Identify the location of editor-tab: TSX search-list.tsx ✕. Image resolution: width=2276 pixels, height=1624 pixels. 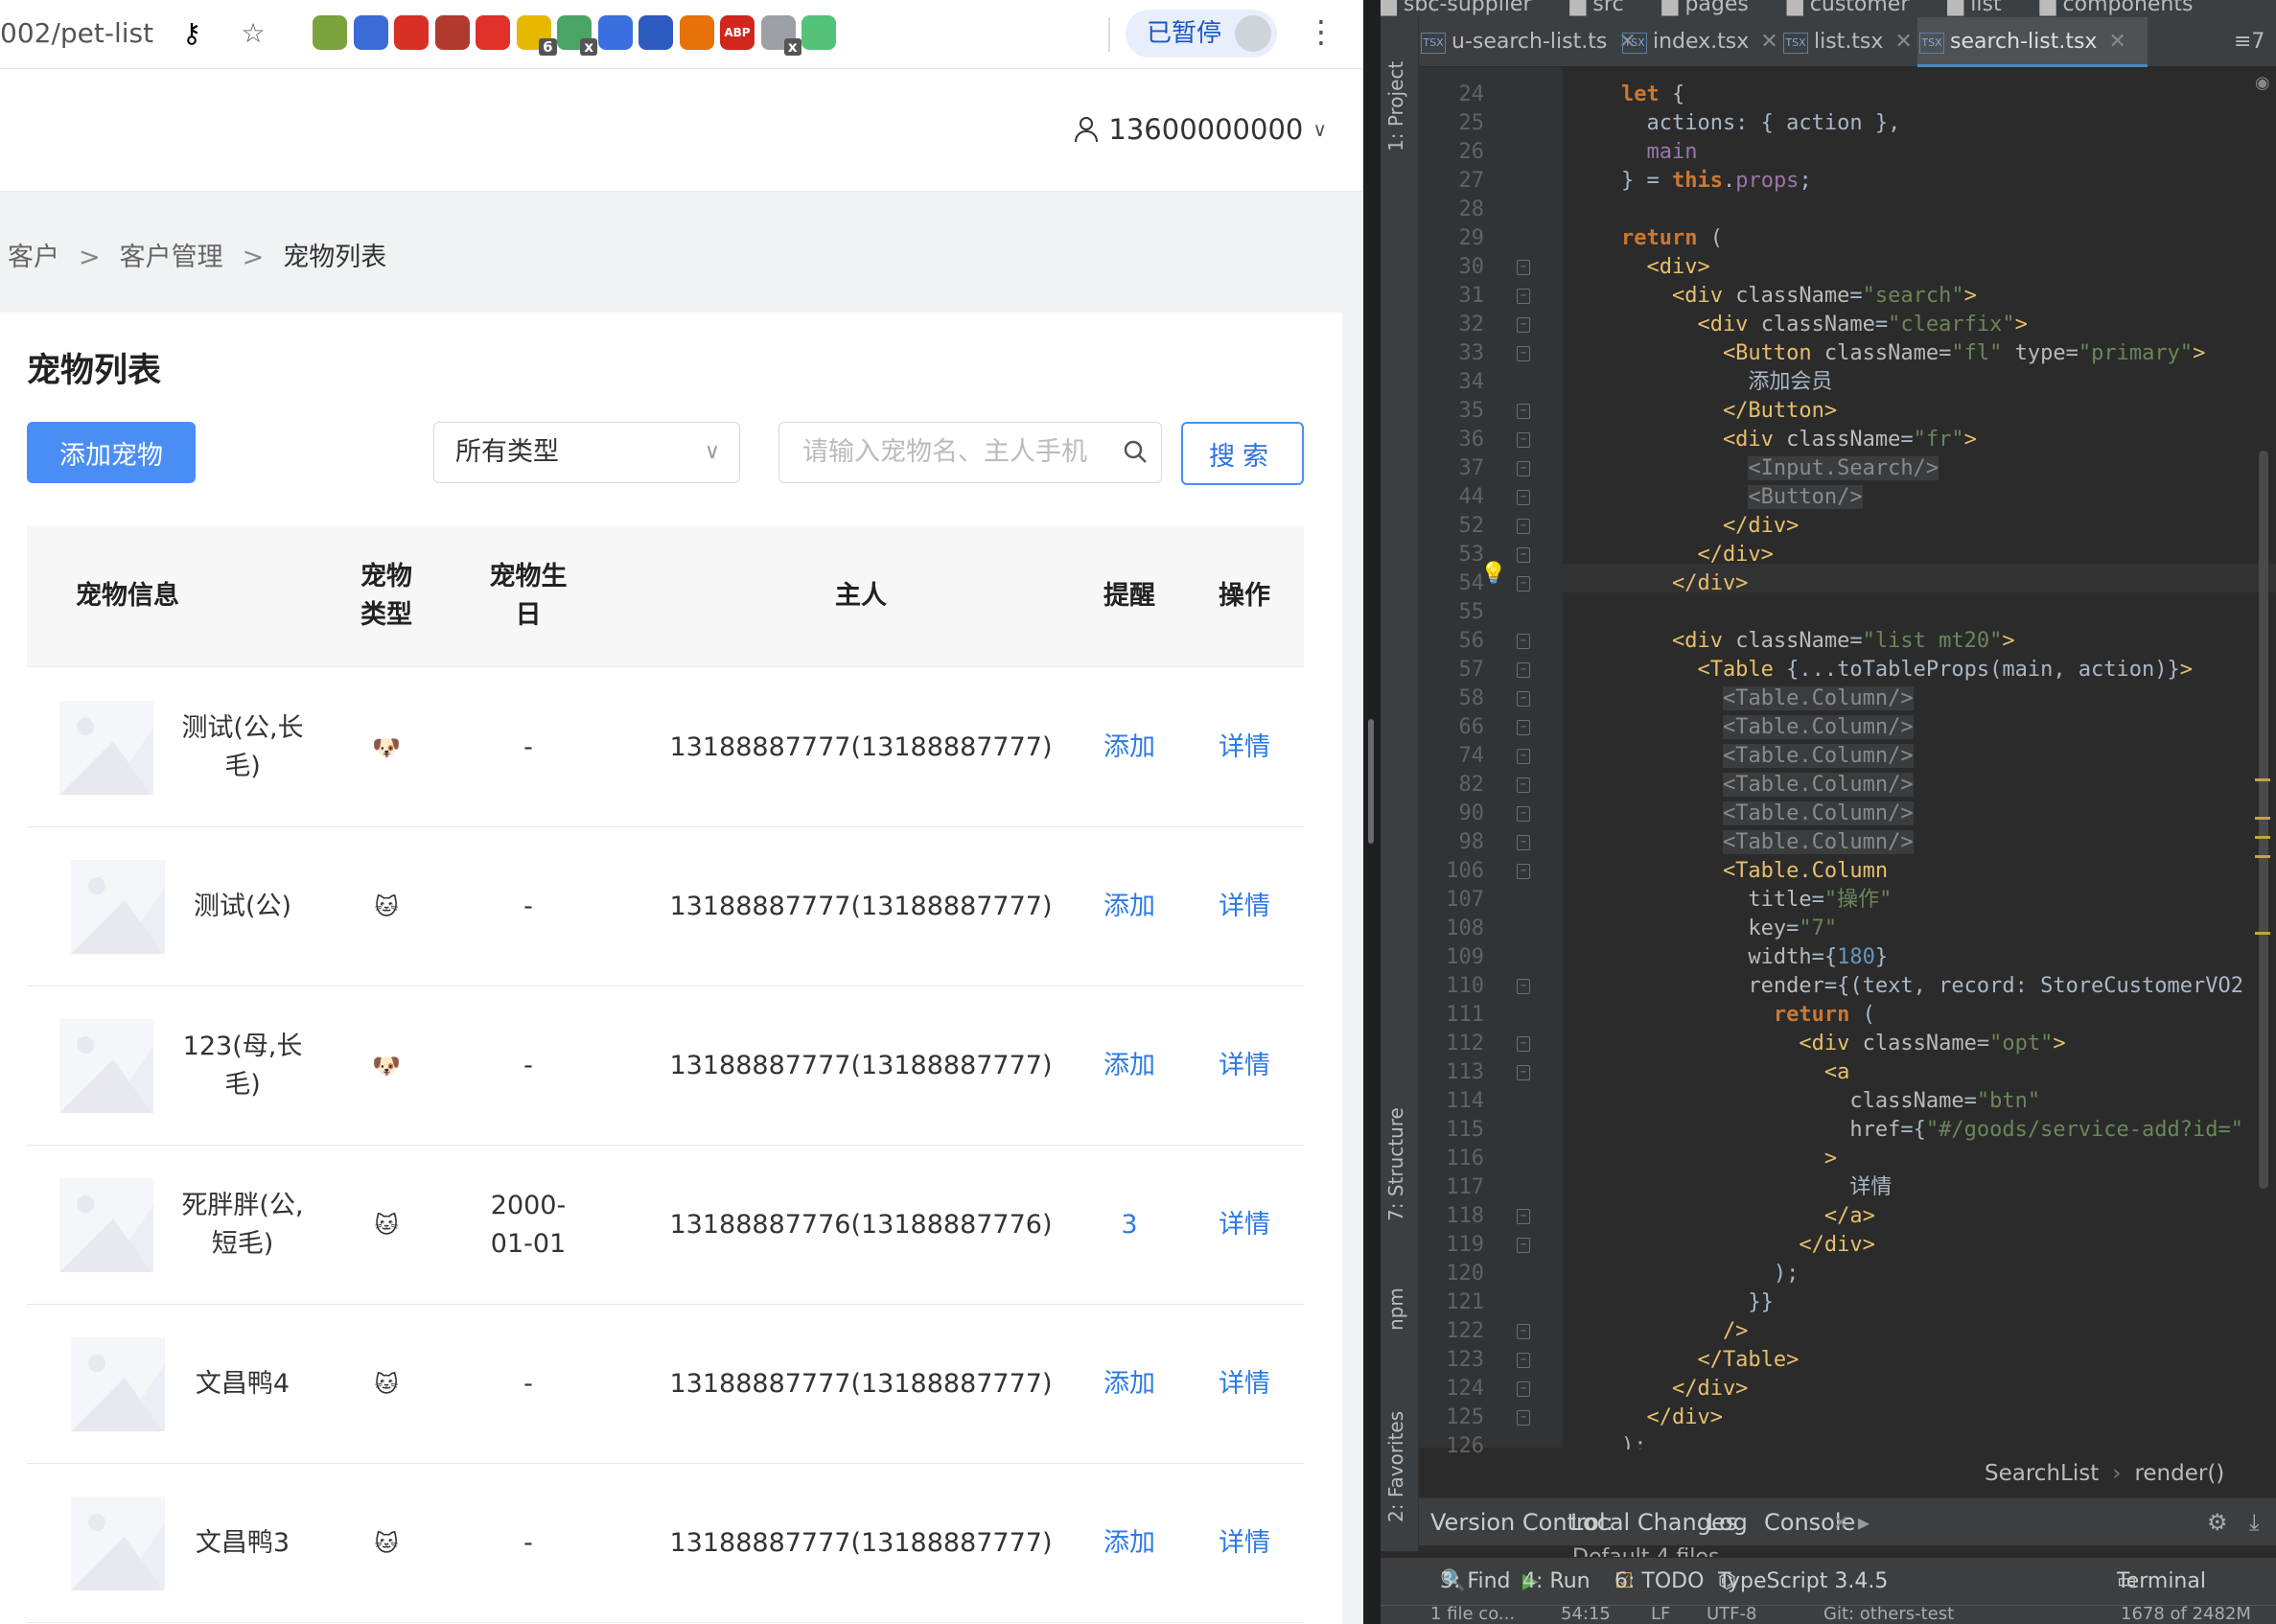
(2032, 42).